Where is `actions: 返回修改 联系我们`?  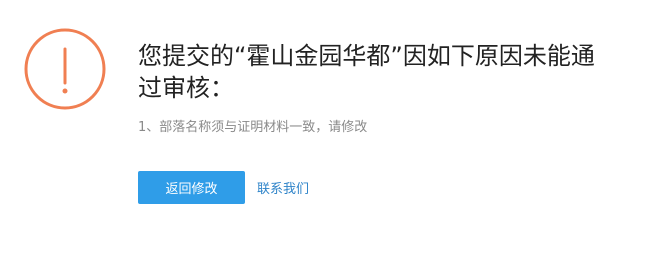 actions: 返回修改 联系我们 is located at coordinates (223, 187).